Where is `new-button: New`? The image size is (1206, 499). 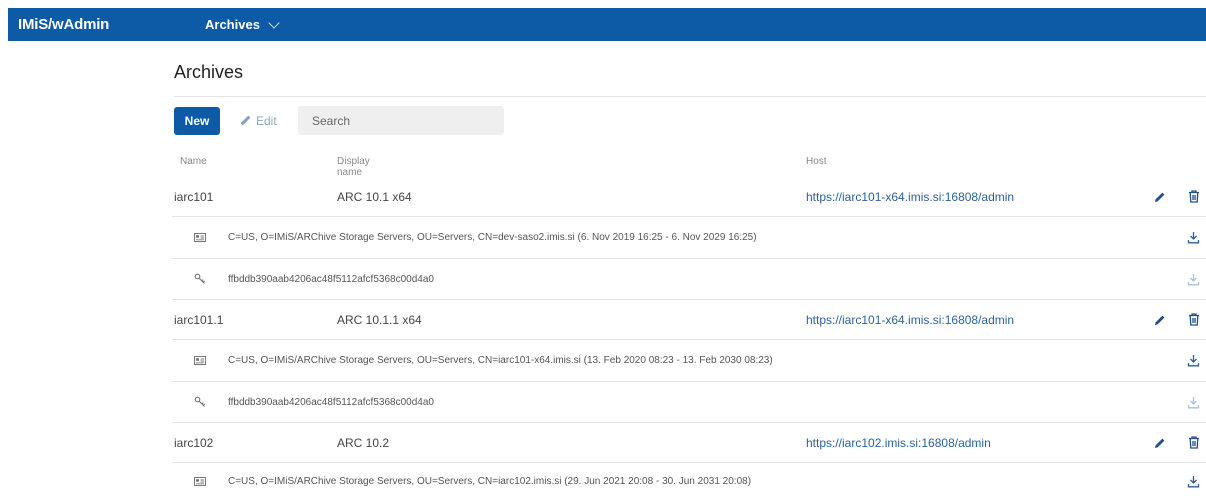
new-button: New is located at coordinates (197, 121).